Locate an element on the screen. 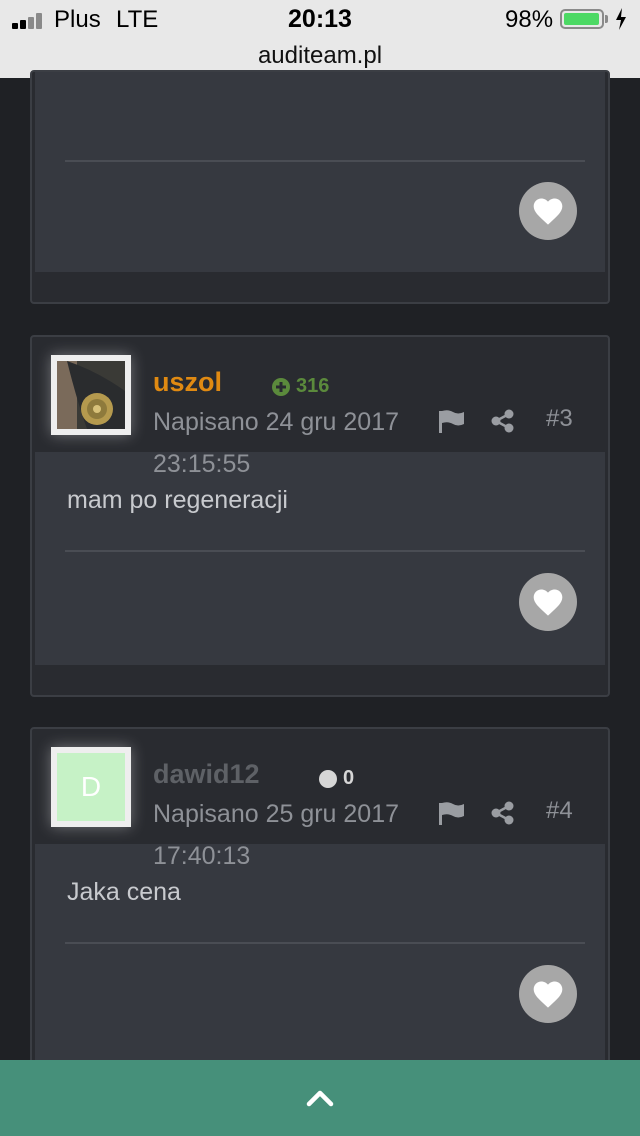  avatar-letter-box: D is located at coordinates (91, 787).